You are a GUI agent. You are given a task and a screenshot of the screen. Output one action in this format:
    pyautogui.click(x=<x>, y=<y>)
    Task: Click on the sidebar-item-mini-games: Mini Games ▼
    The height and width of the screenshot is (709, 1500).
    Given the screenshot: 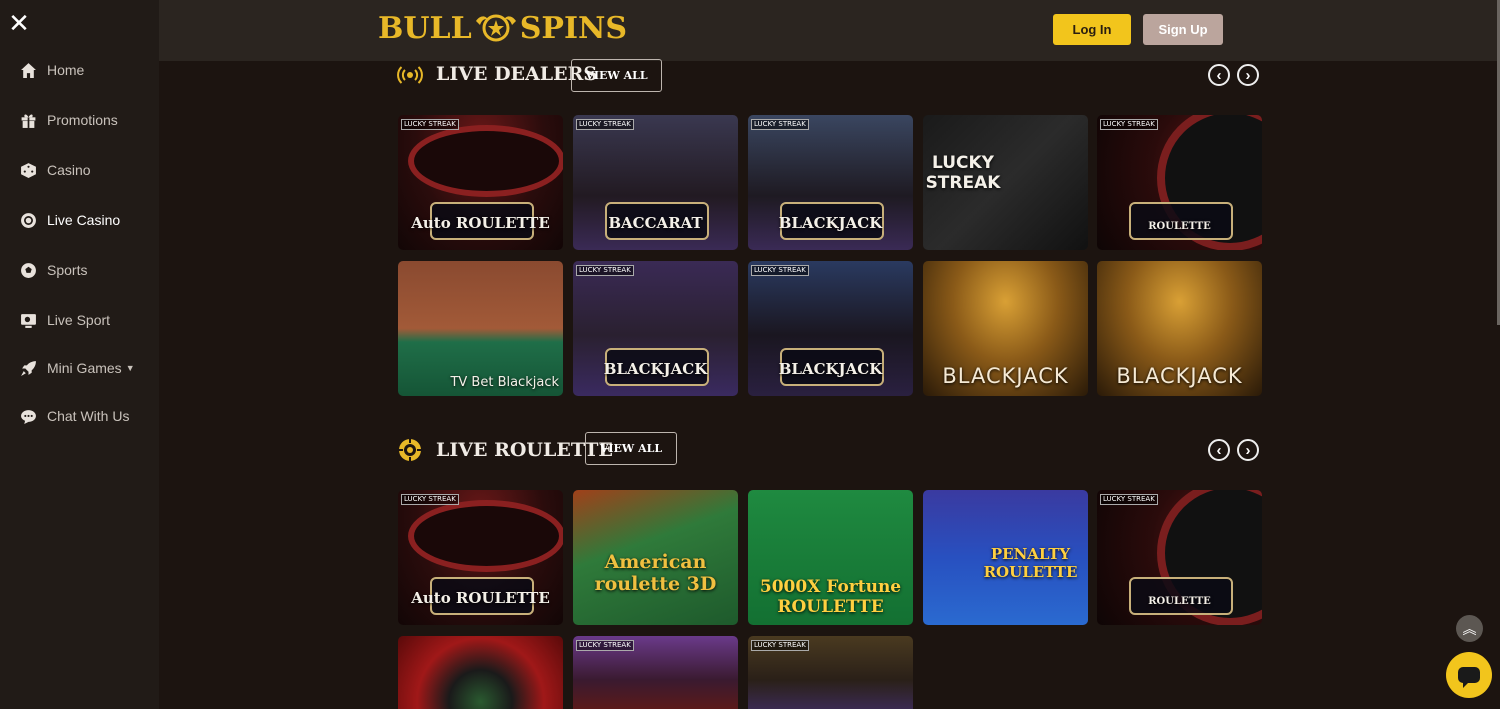 What is the action you would take?
    pyautogui.click(x=77, y=368)
    